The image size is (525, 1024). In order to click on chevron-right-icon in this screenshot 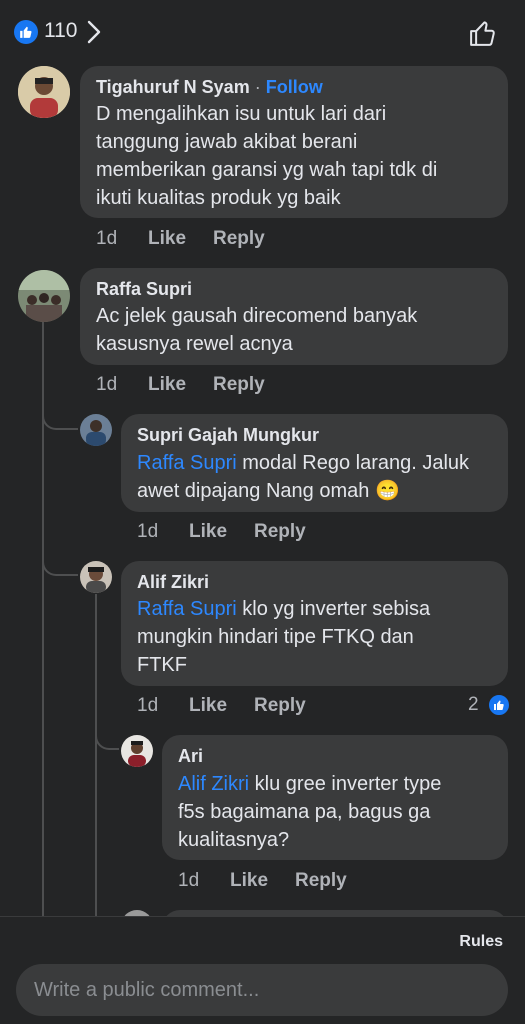, I will do `click(94, 32)`.